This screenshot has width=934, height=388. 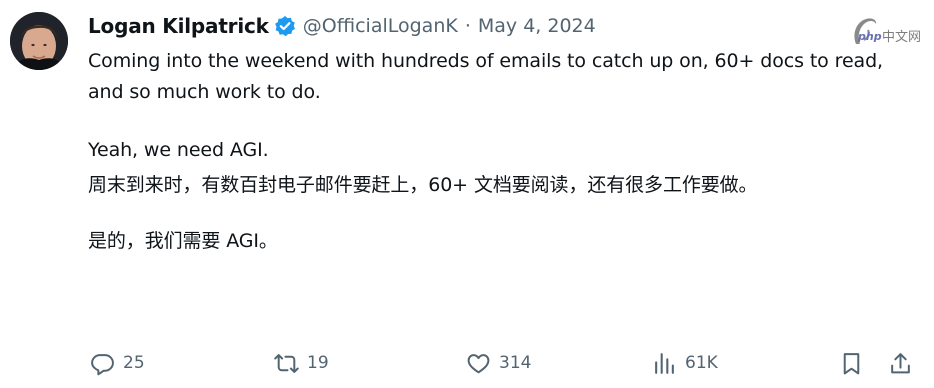 What do you see at coordinates (117, 363) in the screenshot?
I see `reply-button: 25` at bounding box center [117, 363].